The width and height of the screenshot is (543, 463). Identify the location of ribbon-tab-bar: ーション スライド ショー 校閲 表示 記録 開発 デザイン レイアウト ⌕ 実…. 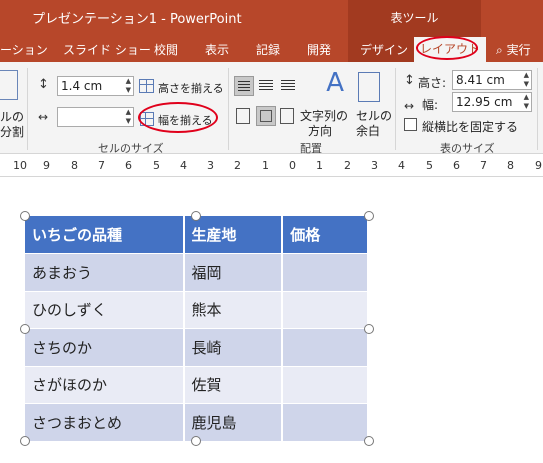
(271, 48).